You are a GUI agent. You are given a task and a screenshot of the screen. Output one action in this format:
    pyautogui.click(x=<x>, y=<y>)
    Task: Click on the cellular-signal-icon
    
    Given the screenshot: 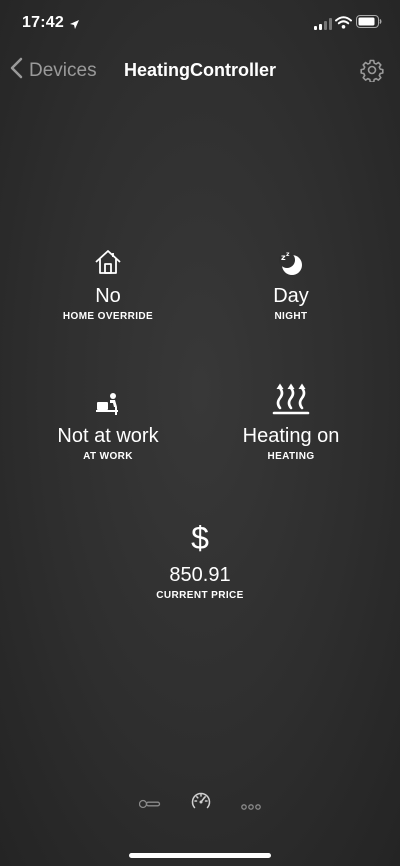 What is the action you would take?
    pyautogui.click(x=323, y=26)
    